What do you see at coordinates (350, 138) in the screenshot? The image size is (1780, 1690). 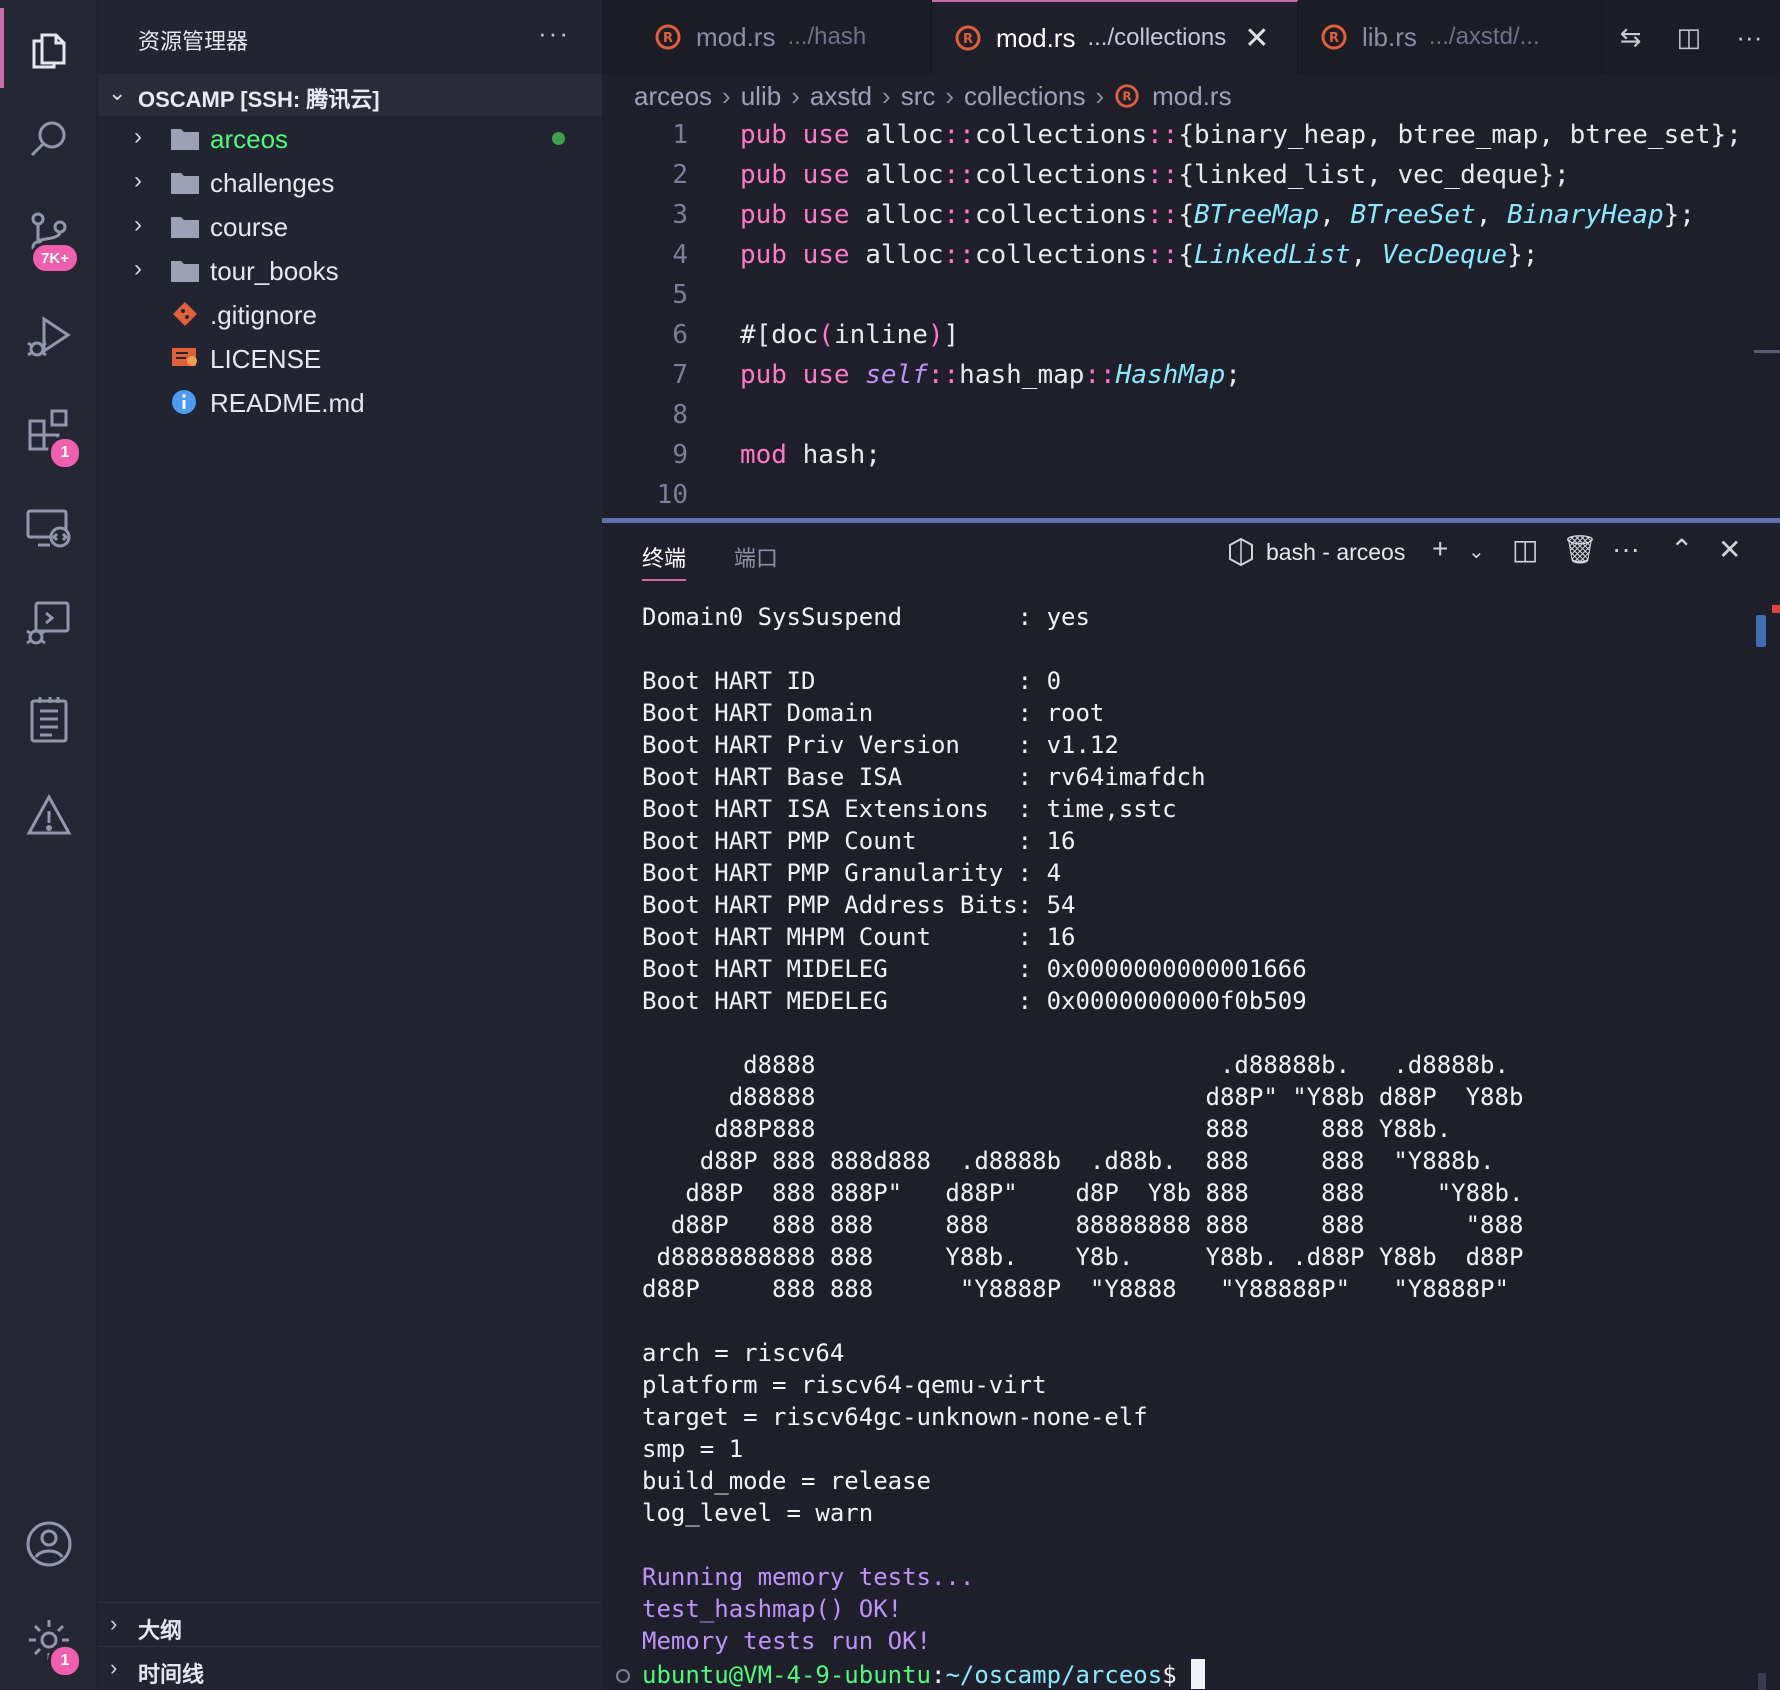 I see `tree-item-arceos: › arceos` at bounding box center [350, 138].